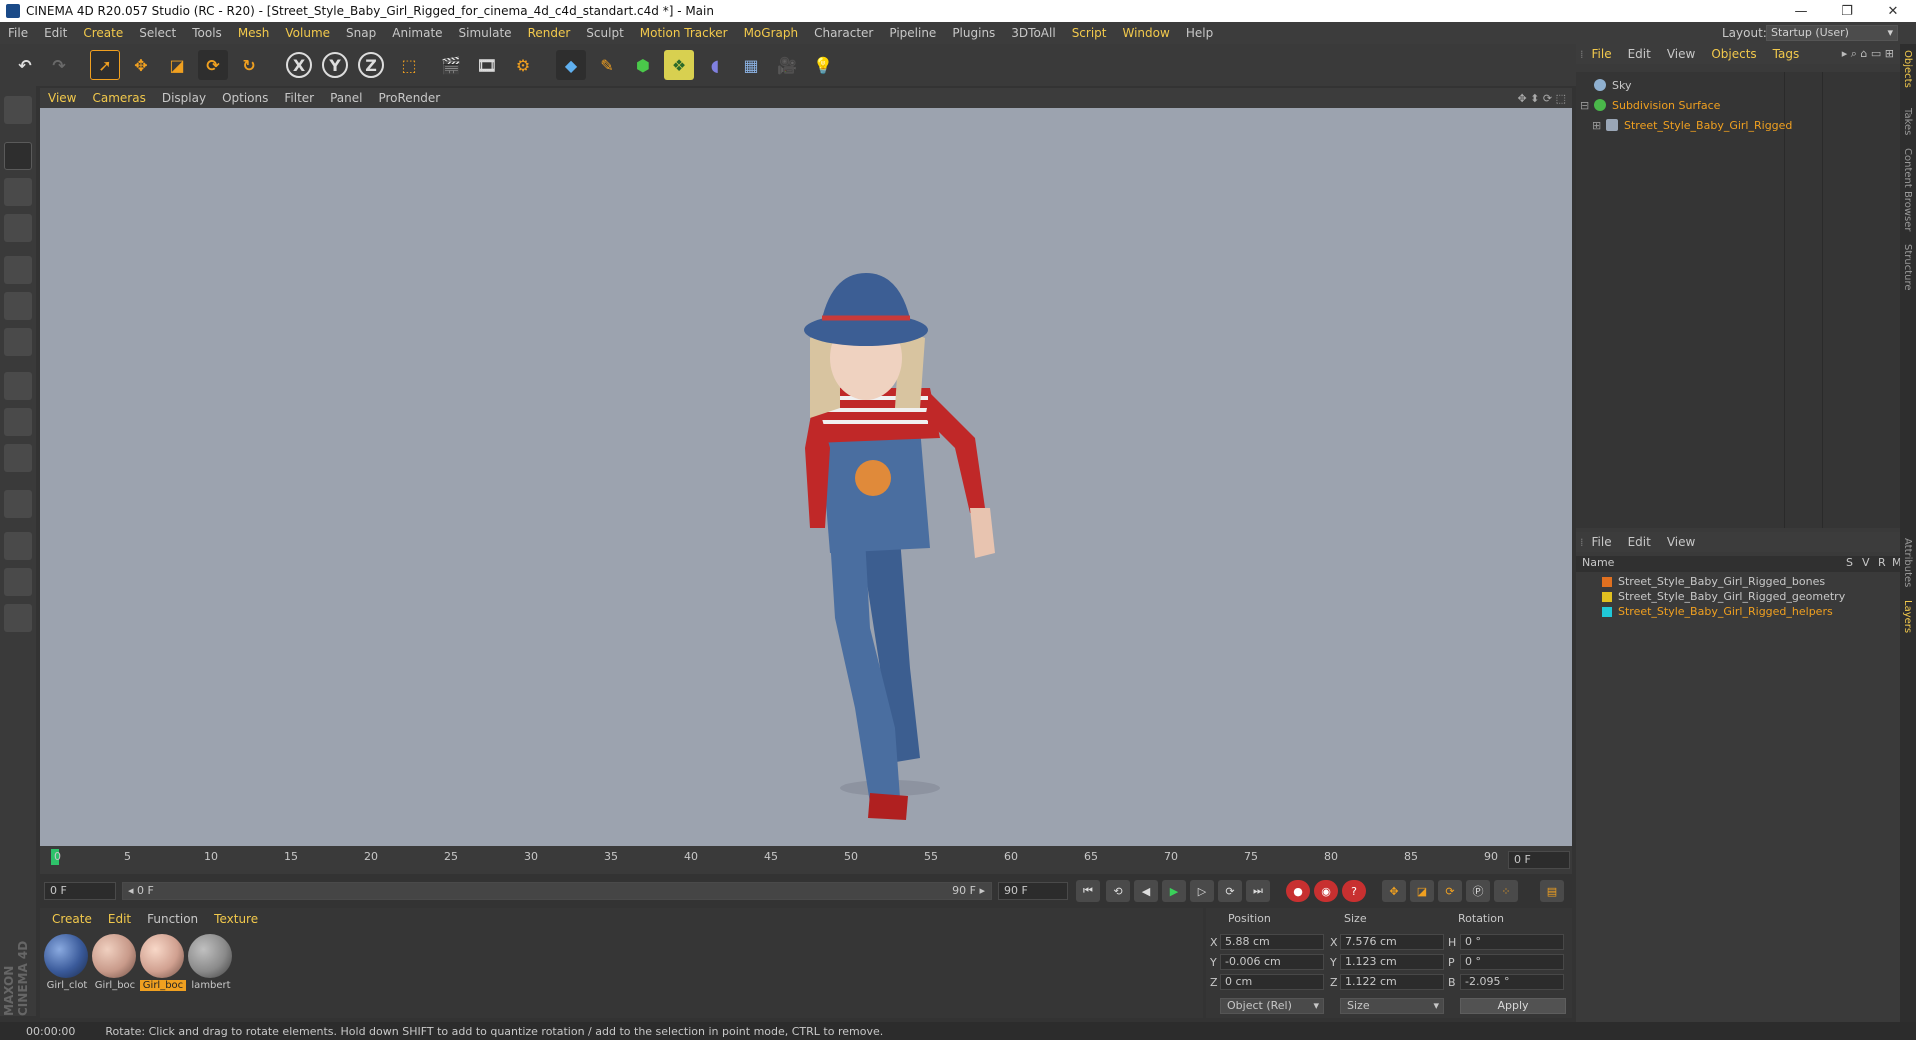 The height and width of the screenshot is (1040, 1916). I want to click on render-settings-button: ⚙, so click(523, 65).